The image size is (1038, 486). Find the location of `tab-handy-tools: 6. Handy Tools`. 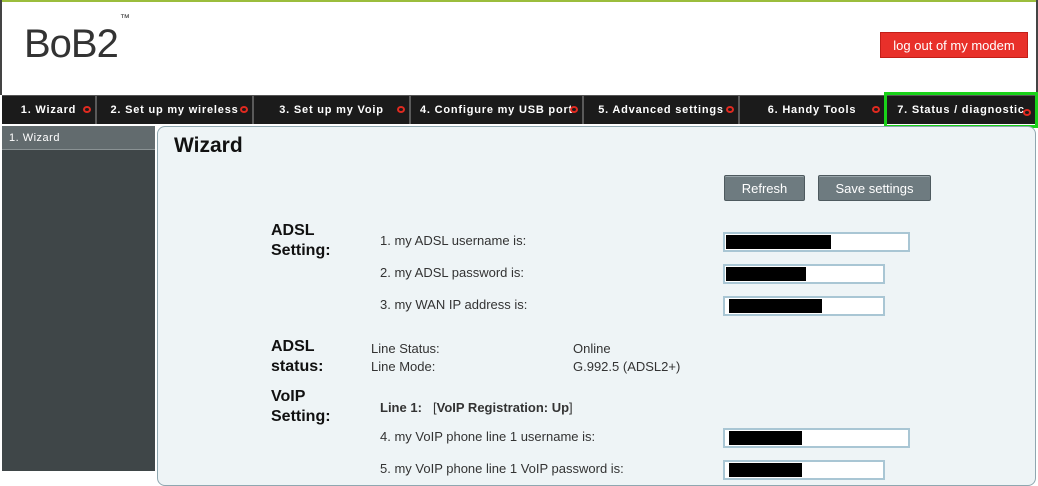

tab-handy-tools: 6. Handy Tools is located at coordinates (812, 110).